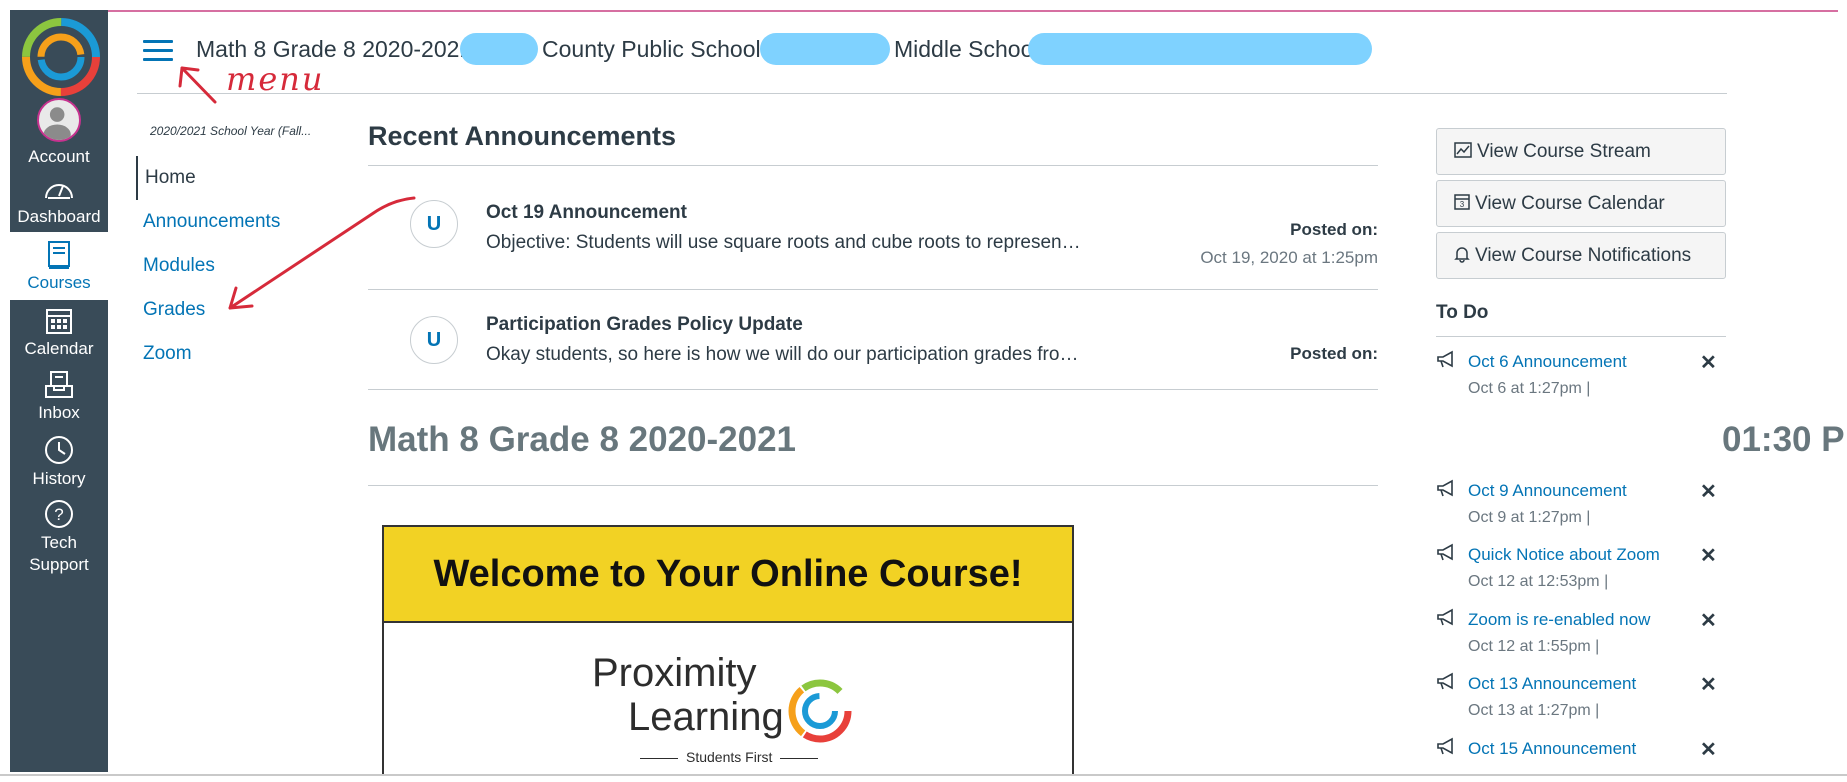 This screenshot has height=782, width=1847. Describe the element at coordinates (59, 542) in the screenshot. I see `global-nav-label: Tech` at that location.